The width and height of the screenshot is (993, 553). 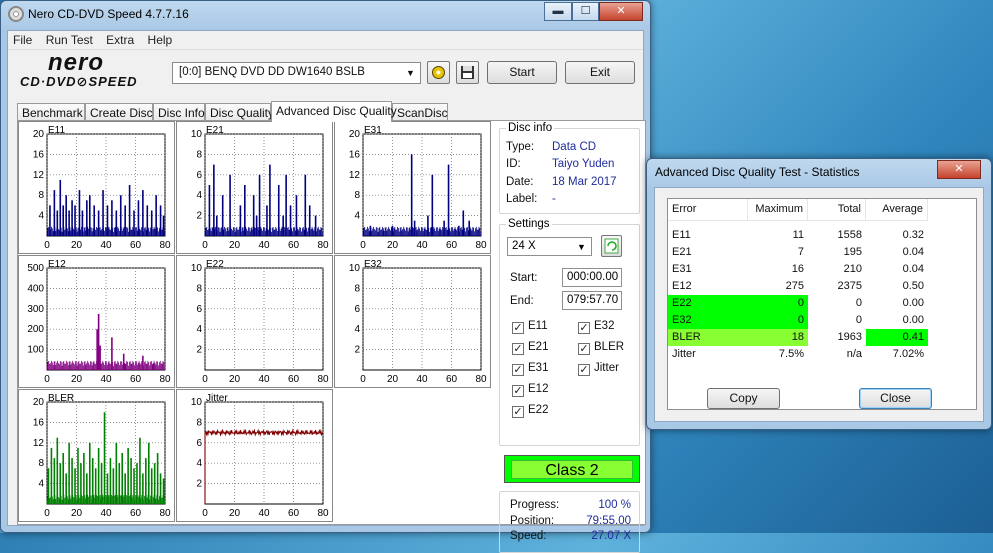 What do you see at coordinates (791, 354) in the screenshot?
I see `table-cell-max: 7.5%` at bounding box center [791, 354].